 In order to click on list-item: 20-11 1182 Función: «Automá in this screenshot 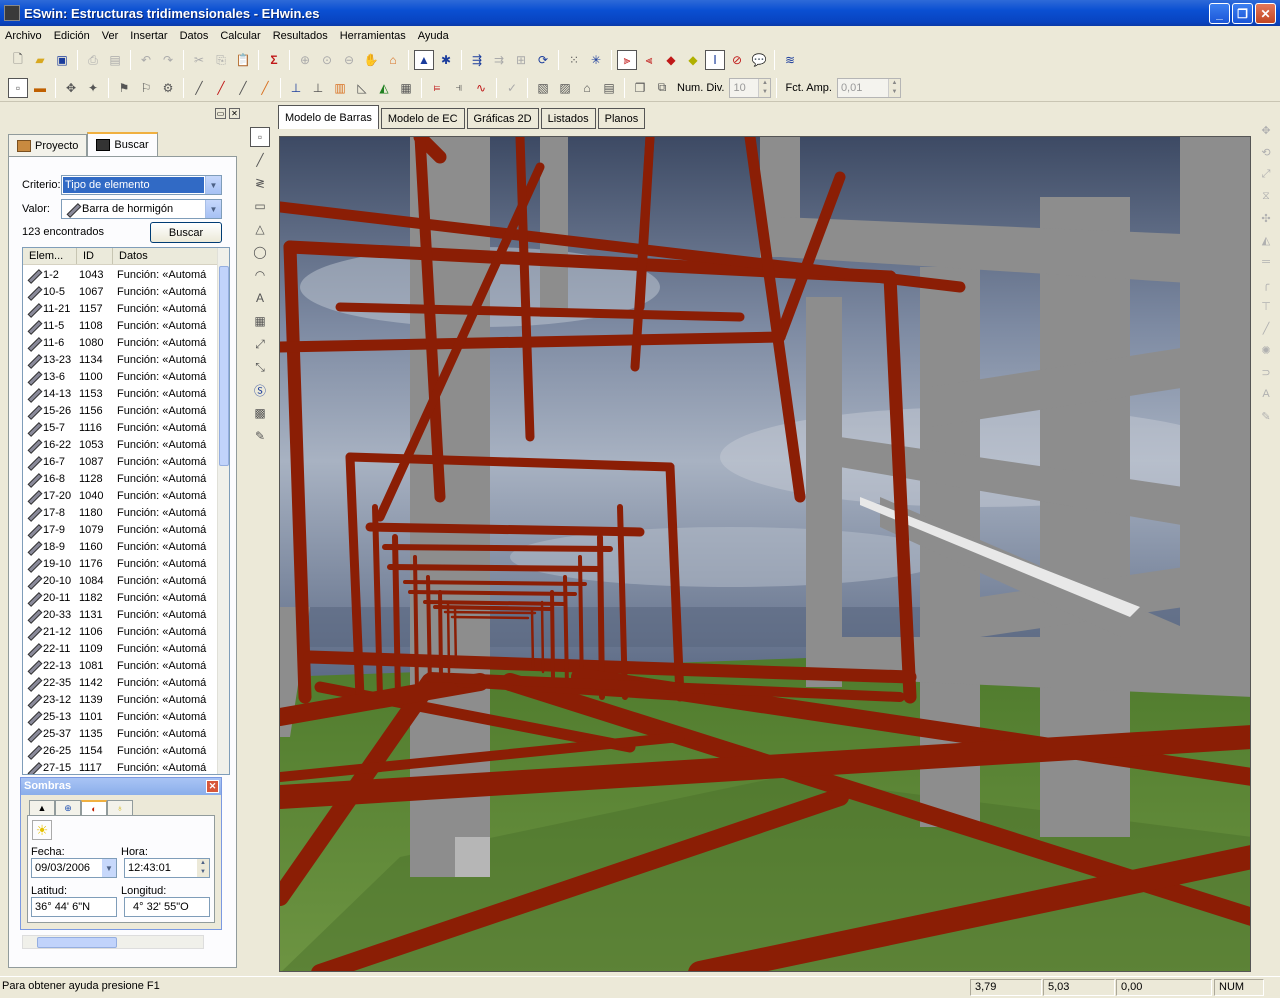, I will do `click(121, 597)`.